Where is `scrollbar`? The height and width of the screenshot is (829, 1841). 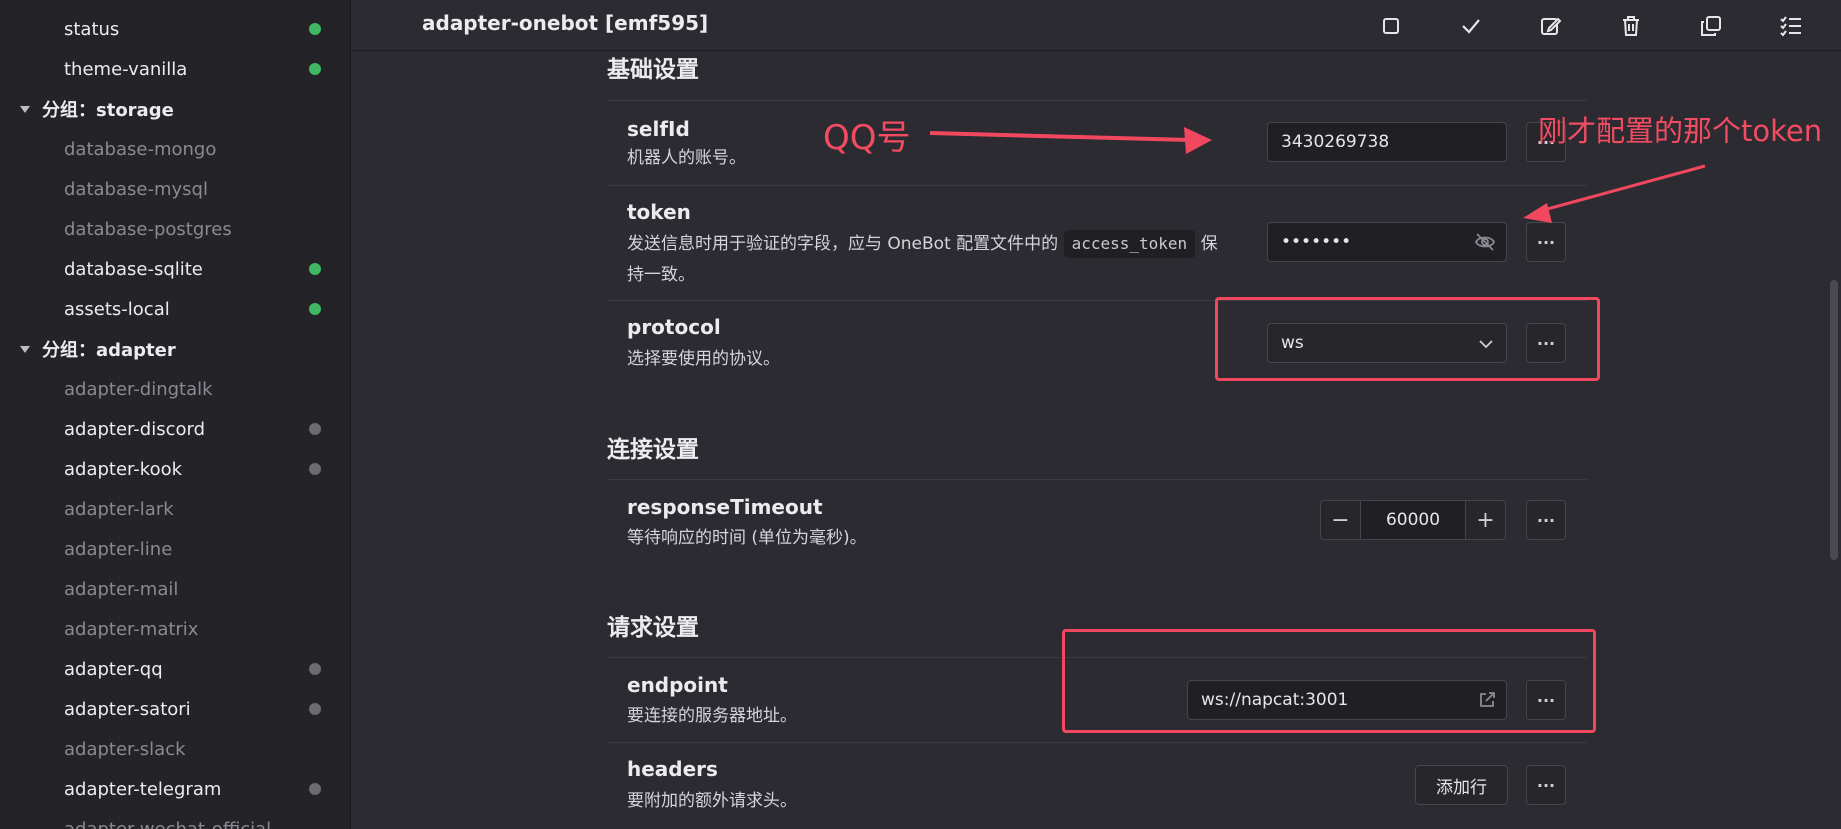 scrollbar is located at coordinates (1834, 420).